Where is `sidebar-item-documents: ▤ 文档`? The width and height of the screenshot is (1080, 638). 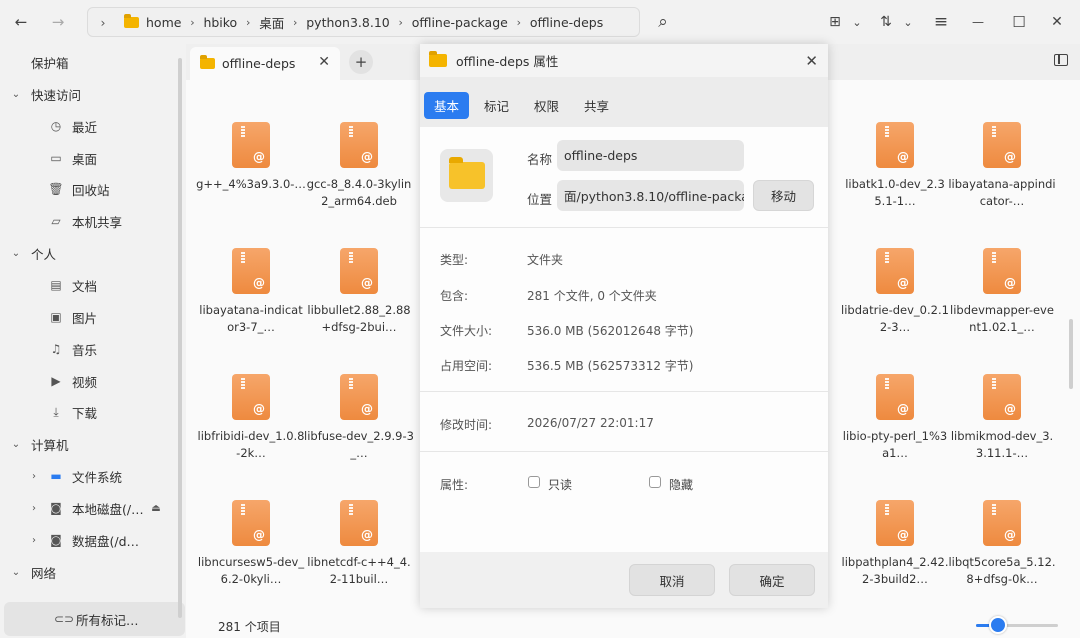 sidebar-item-documents: ▤ 文档 is located at coordinates (93, 285).